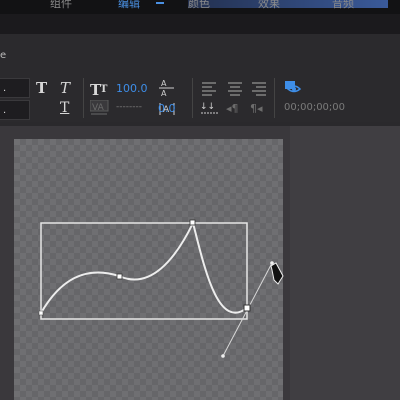 This screenshot has height=400, width=400. I want to click on top-tab-strip: 组件 编辑 颜色 效果 音频, so click(200, 7).